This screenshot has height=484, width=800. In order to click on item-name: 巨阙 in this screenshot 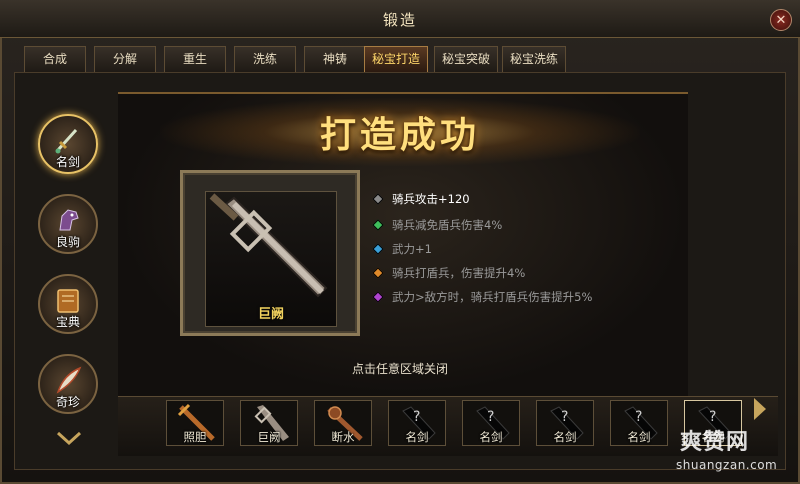, I will do `click(270, 314)`.